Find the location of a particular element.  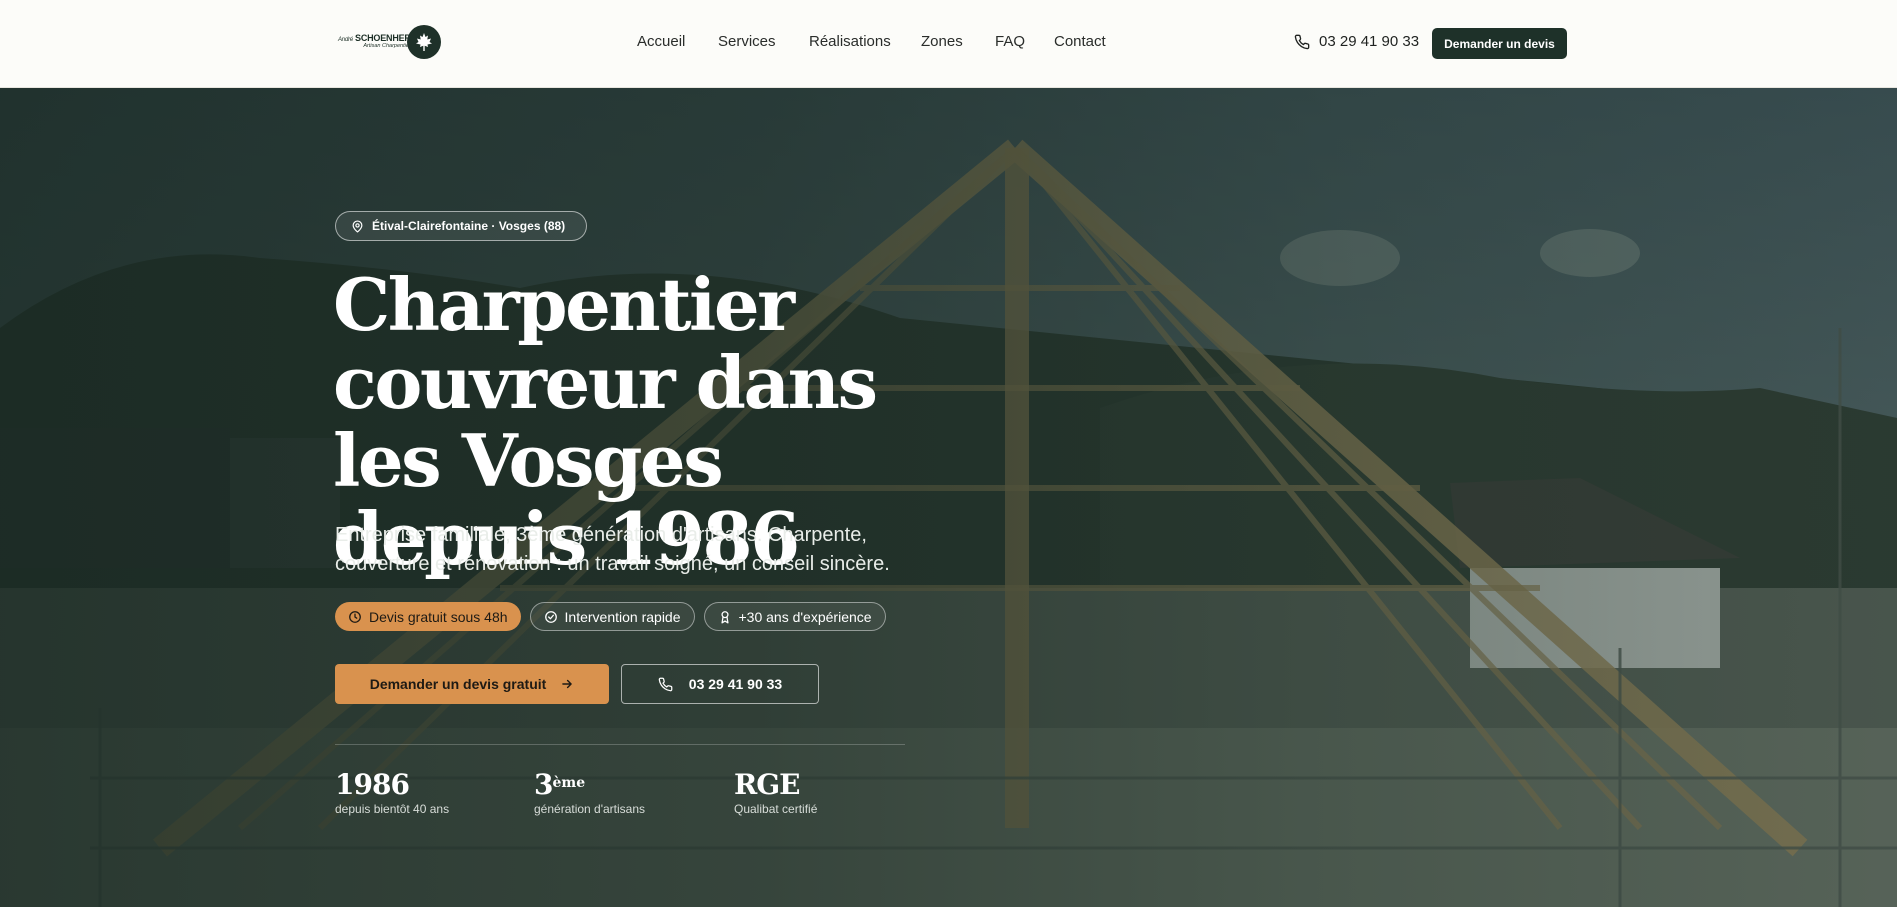

award-icon is located at coordinates (724, 616).